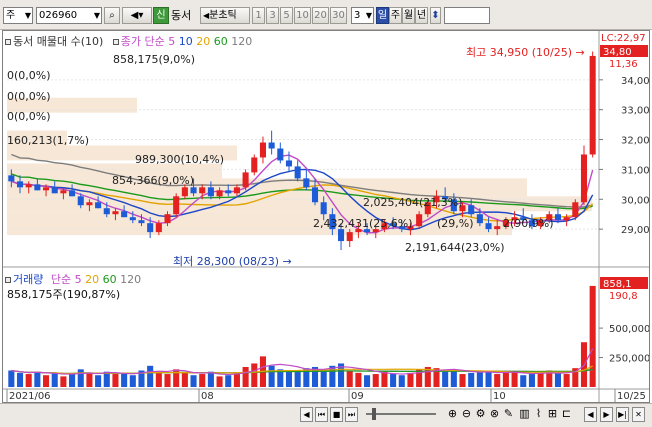 This screenshot has height=427, width=652. I want to click on zoom-in-button: ⊕, so click(452, 414).